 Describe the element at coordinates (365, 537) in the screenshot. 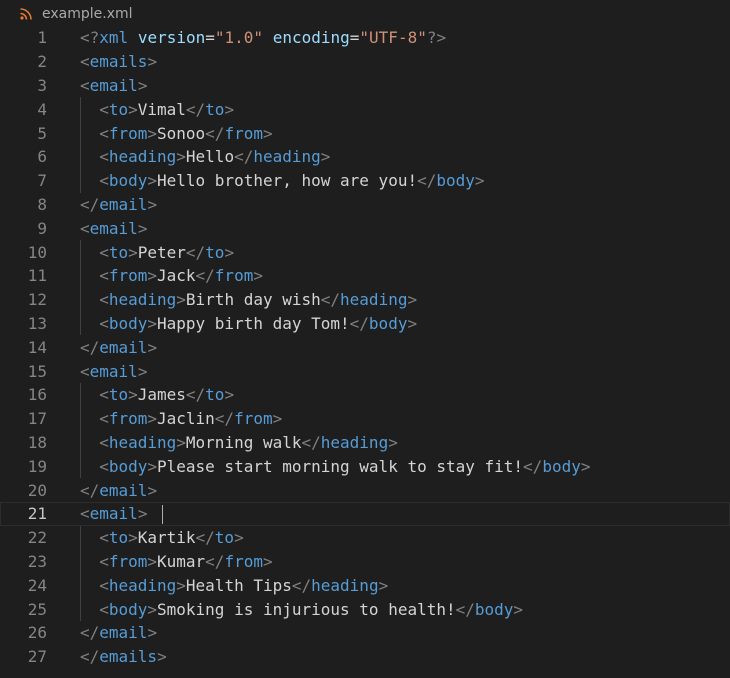

I see `code-line: 22 <to>Kartik</to>` at that location.